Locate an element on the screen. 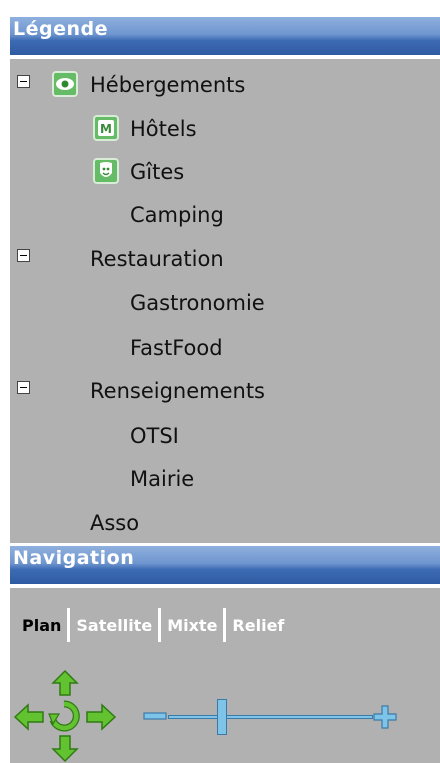 The width and height of the screenshot is (440, 763). legend-item-otsi: OTSI is located at coordinates (220, 436).